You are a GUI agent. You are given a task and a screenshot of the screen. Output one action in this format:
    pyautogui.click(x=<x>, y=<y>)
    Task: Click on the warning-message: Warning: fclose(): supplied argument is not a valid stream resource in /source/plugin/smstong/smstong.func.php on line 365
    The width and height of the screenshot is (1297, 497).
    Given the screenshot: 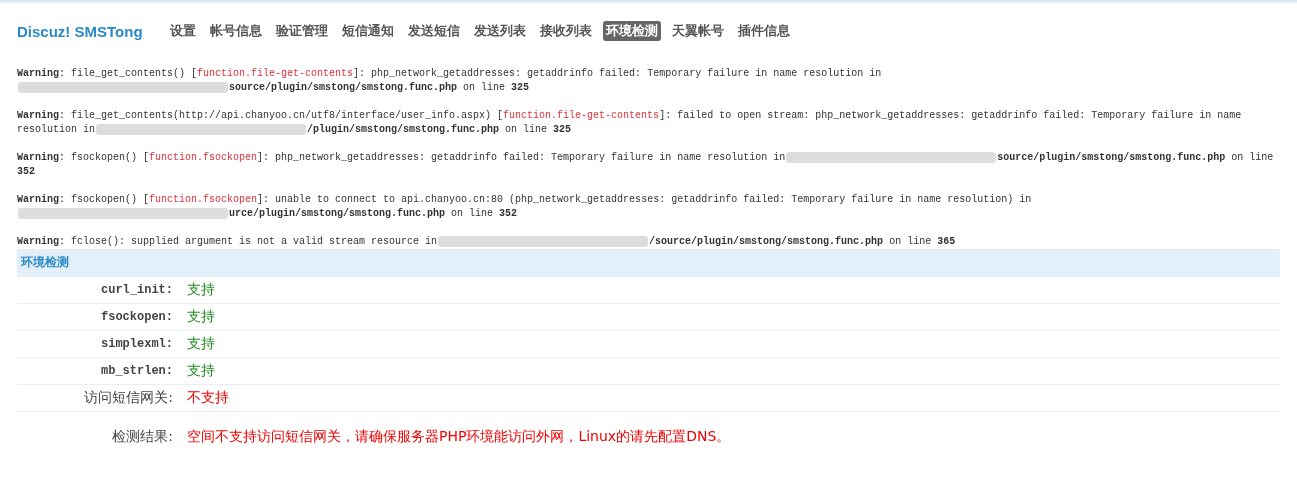 What is the action you would take?
    pyautogui.click(x=487, y=242)
    